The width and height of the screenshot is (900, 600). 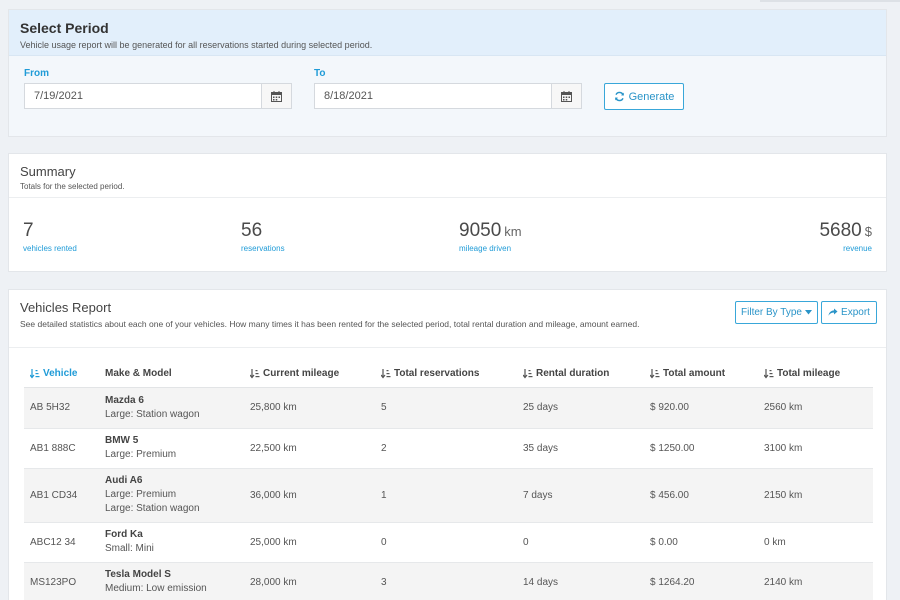 What do you see at coordinates (171, 448) in the screenshot?
I see `cell-make-model: BMW 5 Large: Premium` at bounding box center [171, 448].